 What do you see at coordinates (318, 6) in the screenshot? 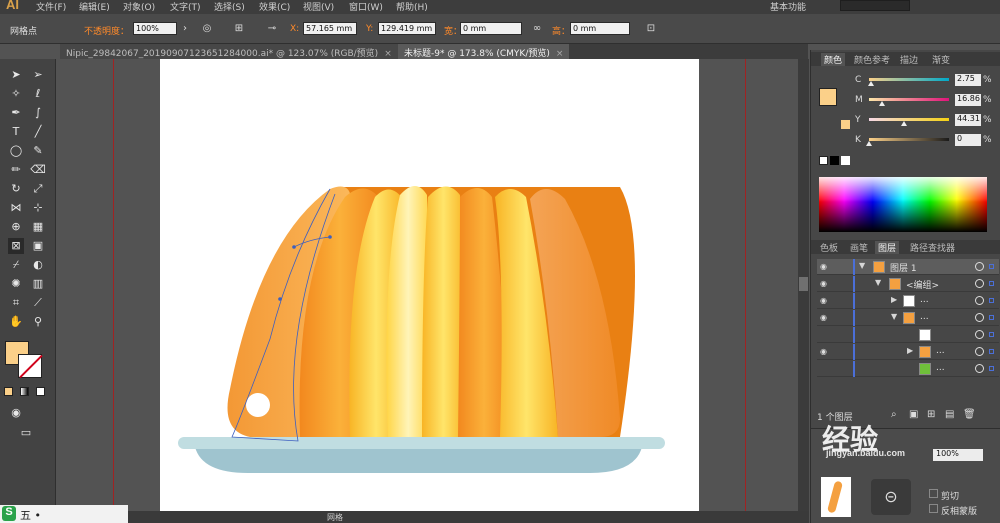
I see `menu-view: 视图(V)` at bounding box center [318, 6].